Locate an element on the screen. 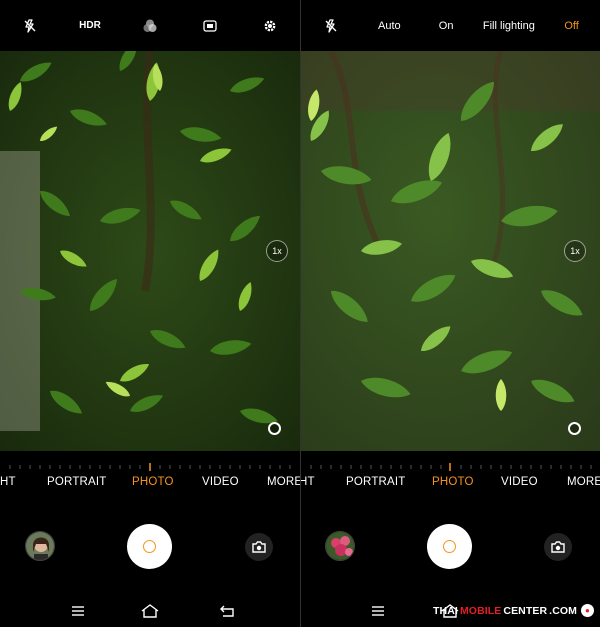 Image resolution: width=600 pixels, height=627 pixels. flash-options-bar: Auto On Fill lighting Off is located at coordinates (450, 25).